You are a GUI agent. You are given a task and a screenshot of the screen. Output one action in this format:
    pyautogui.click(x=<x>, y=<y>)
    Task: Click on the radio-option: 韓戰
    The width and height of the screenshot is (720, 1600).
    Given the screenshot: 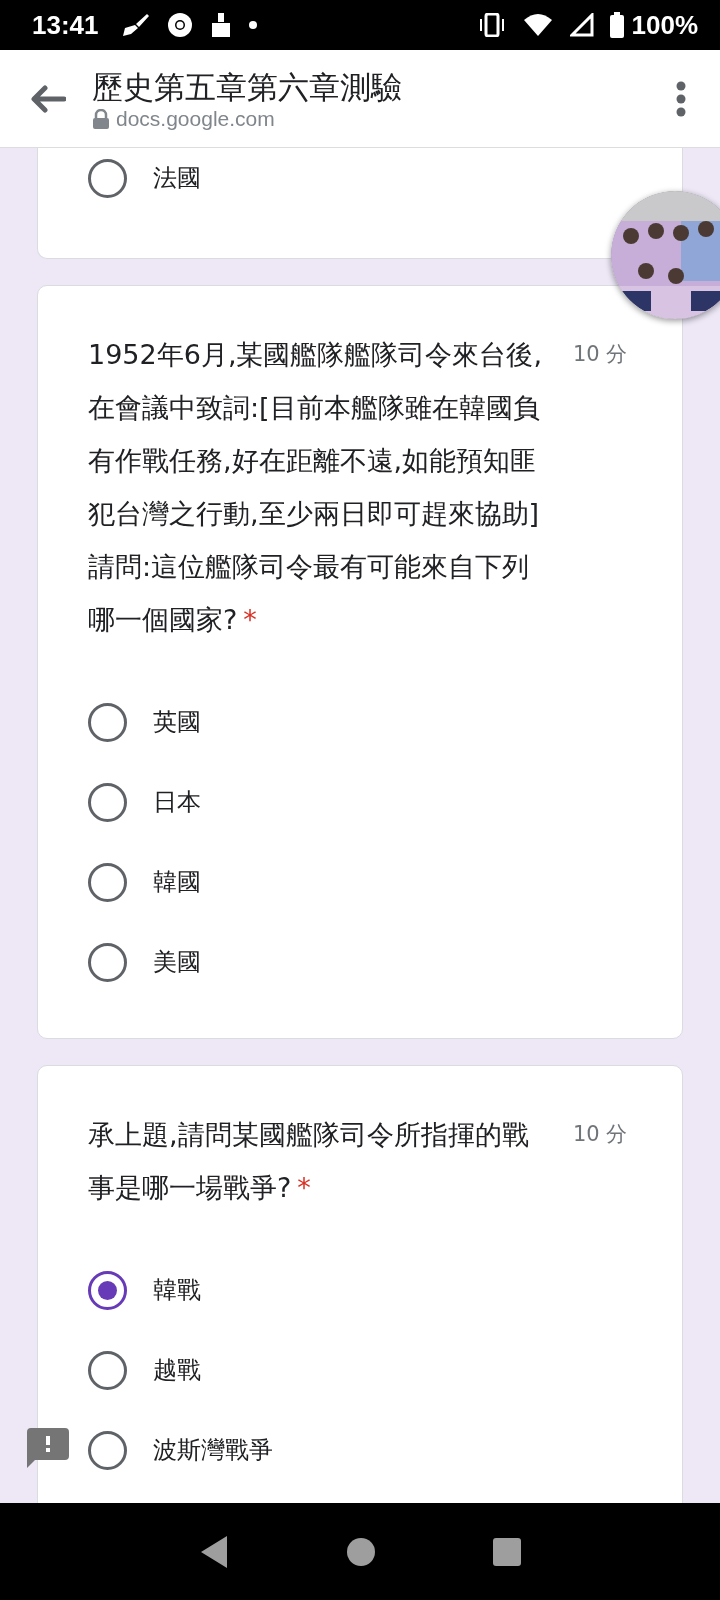 What is the action you would take?
    pyautogui.click(x=367, y=1290)
    